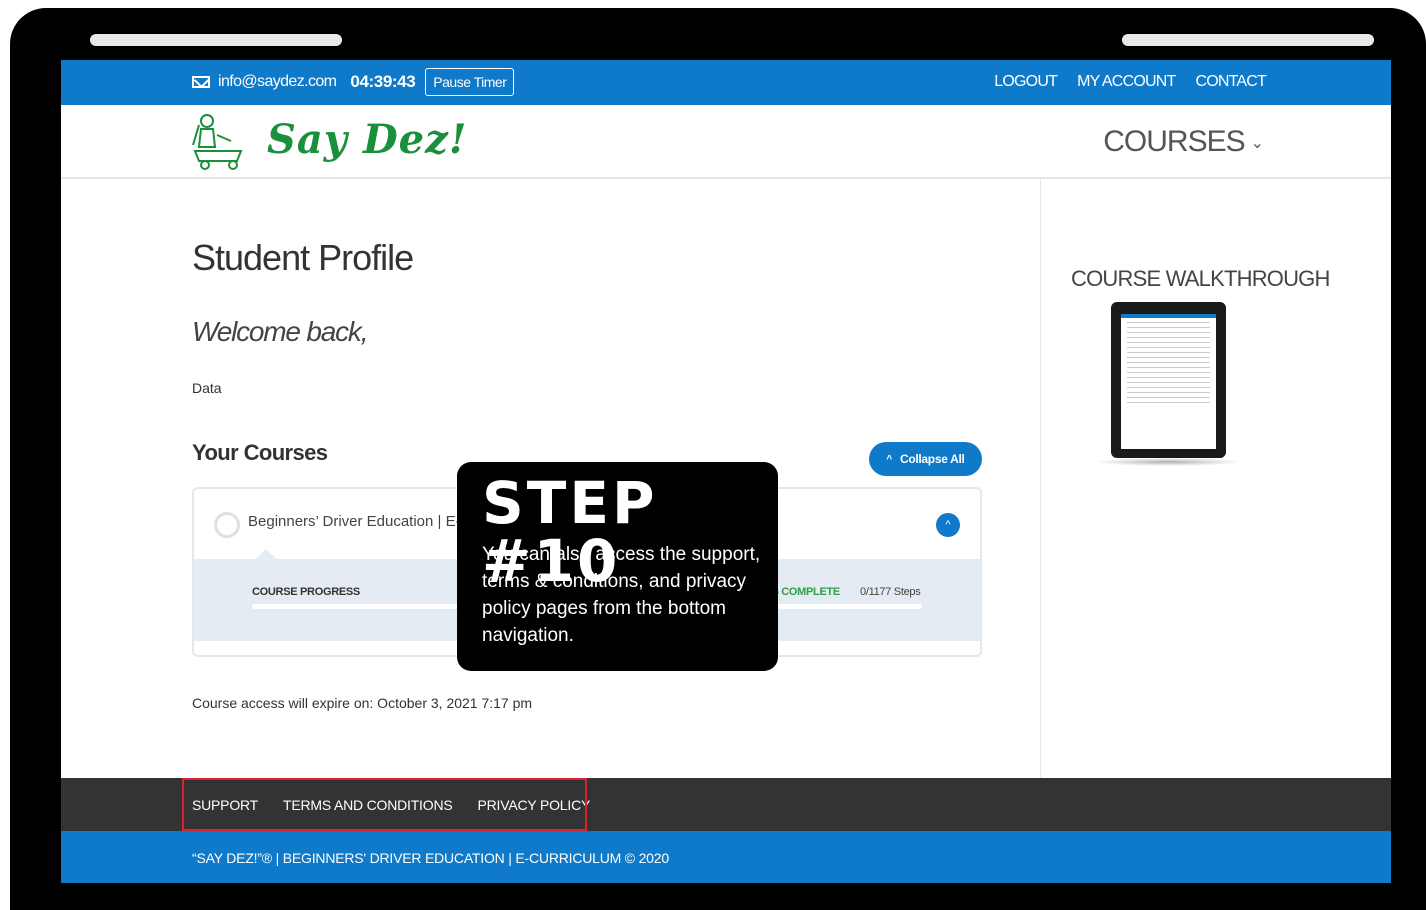 Image resolution: width=1426 pixels, height=910 pixels. Describe the element at coordinates (280, 331) in the screenshot. I see `welcome-message: Welcome back,` at that location.